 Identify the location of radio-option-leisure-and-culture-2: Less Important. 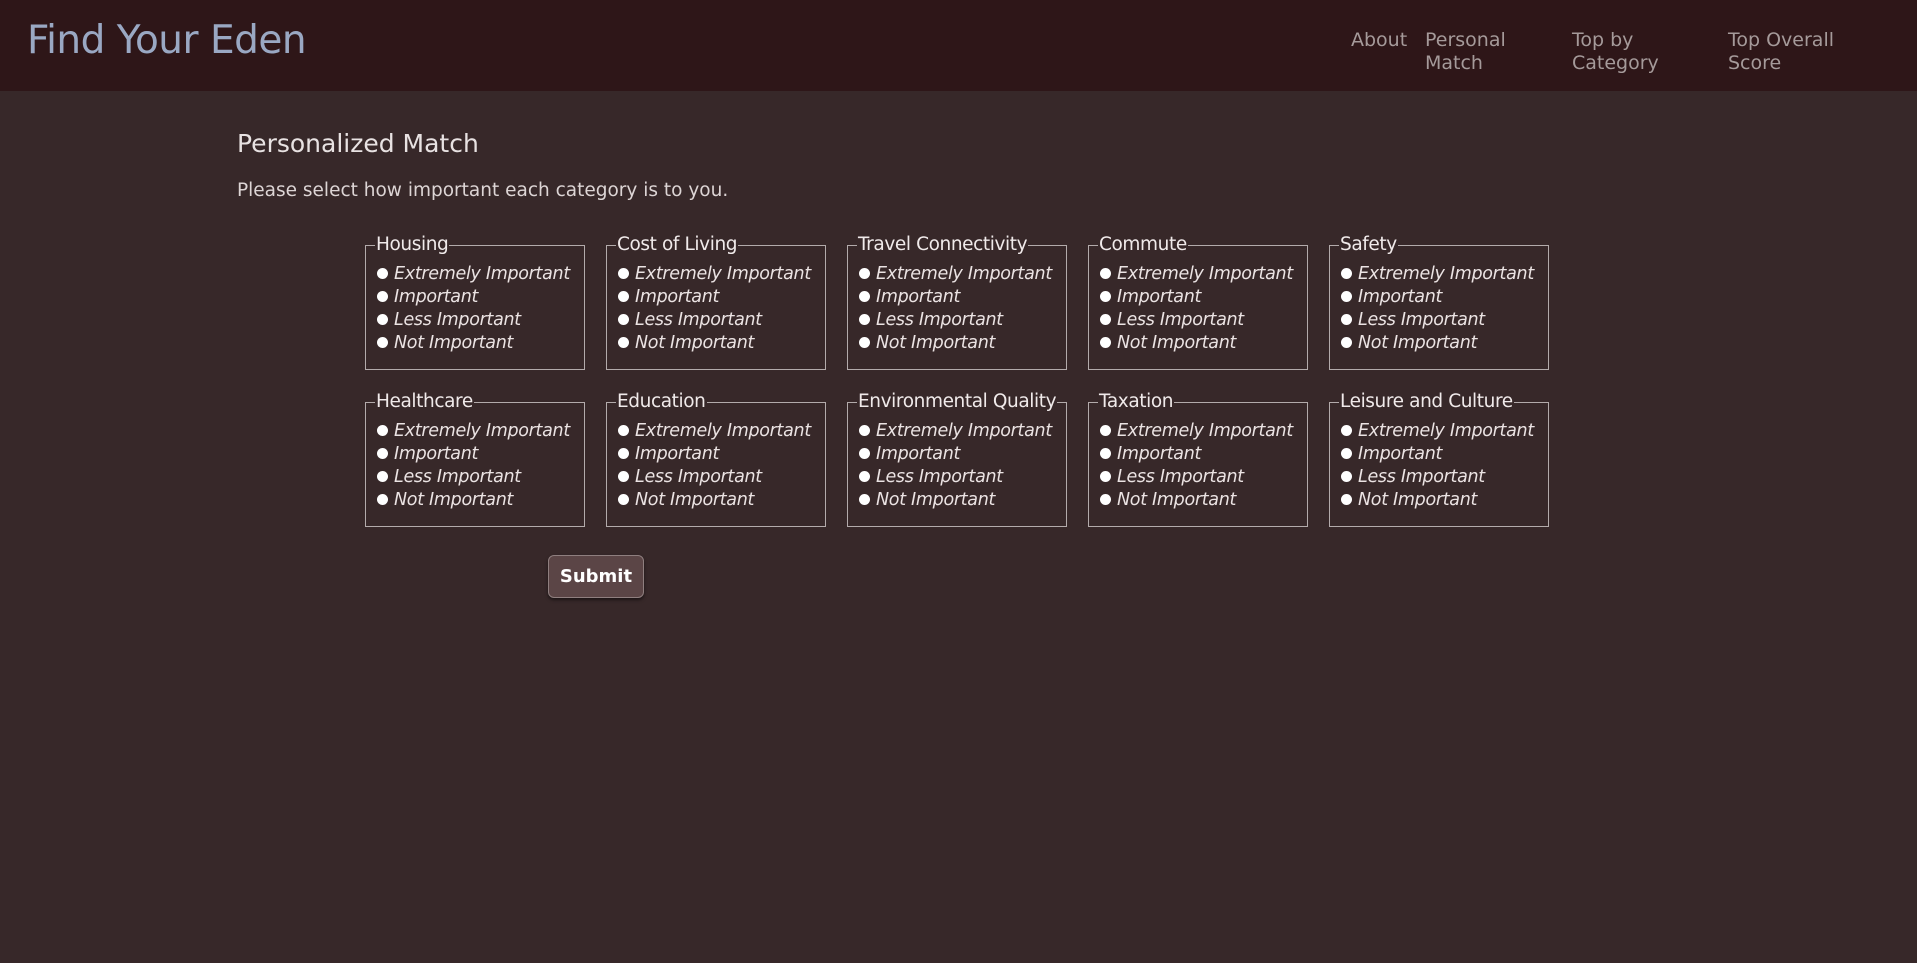
(1413, 476).